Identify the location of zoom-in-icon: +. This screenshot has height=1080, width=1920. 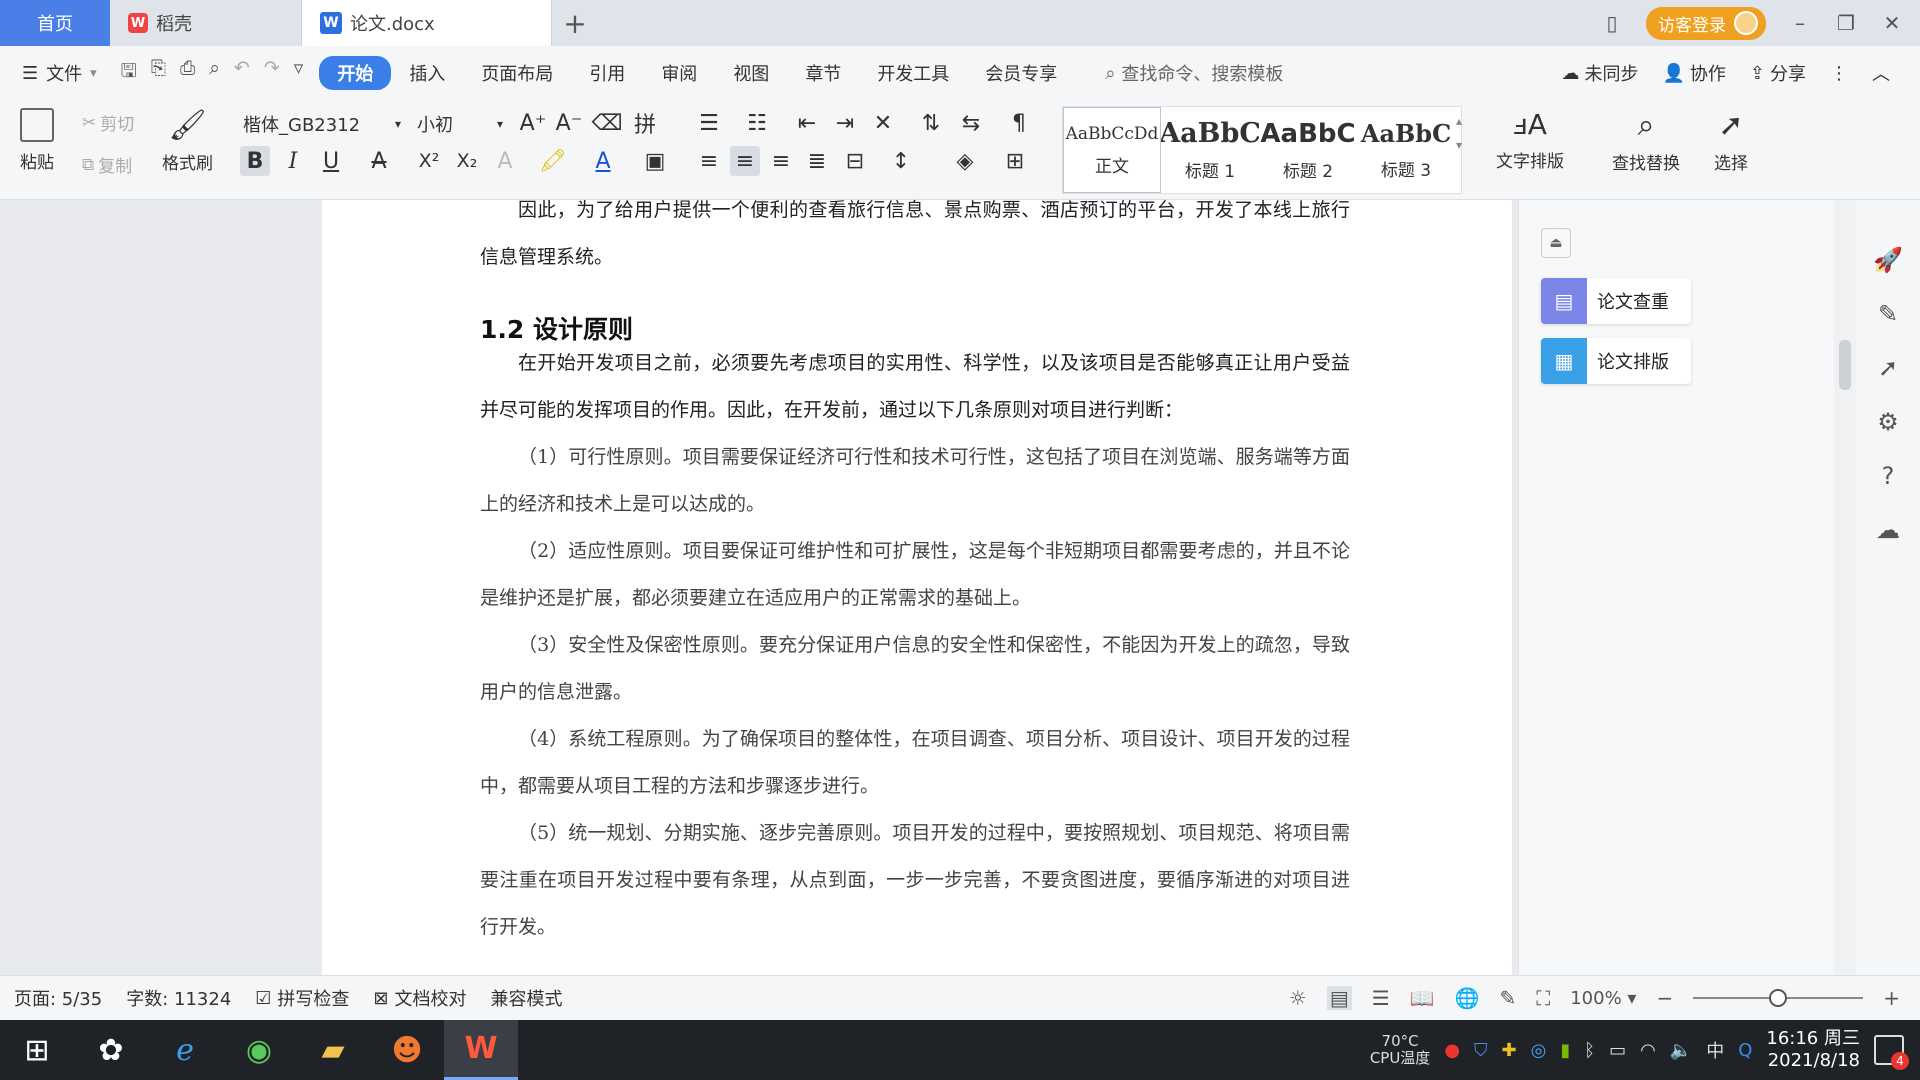
(1891, 998).